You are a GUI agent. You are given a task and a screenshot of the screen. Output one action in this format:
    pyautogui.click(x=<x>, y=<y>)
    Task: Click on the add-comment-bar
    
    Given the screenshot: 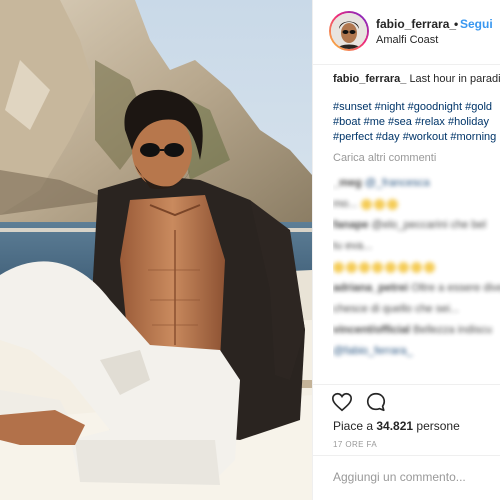 What is the action you would take?
    pyautogui.click(x=406, y=478)
    